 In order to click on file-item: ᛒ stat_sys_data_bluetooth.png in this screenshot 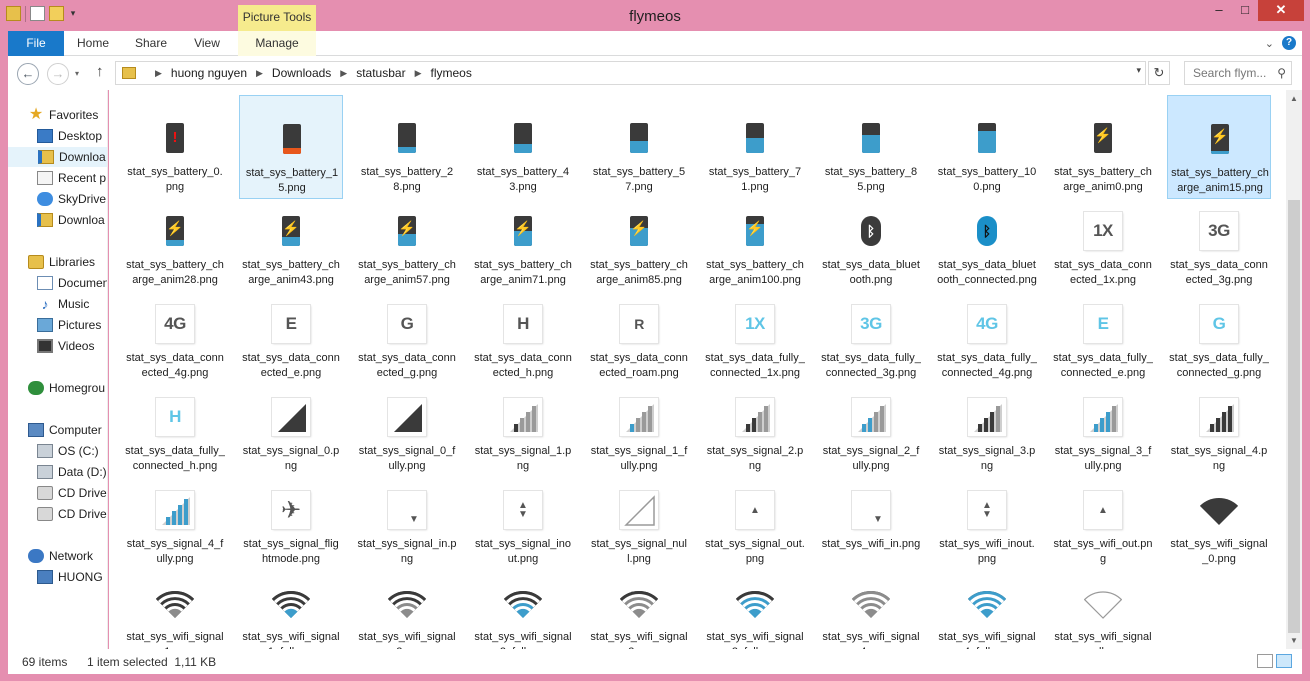, I will do `click(871, 240)`.